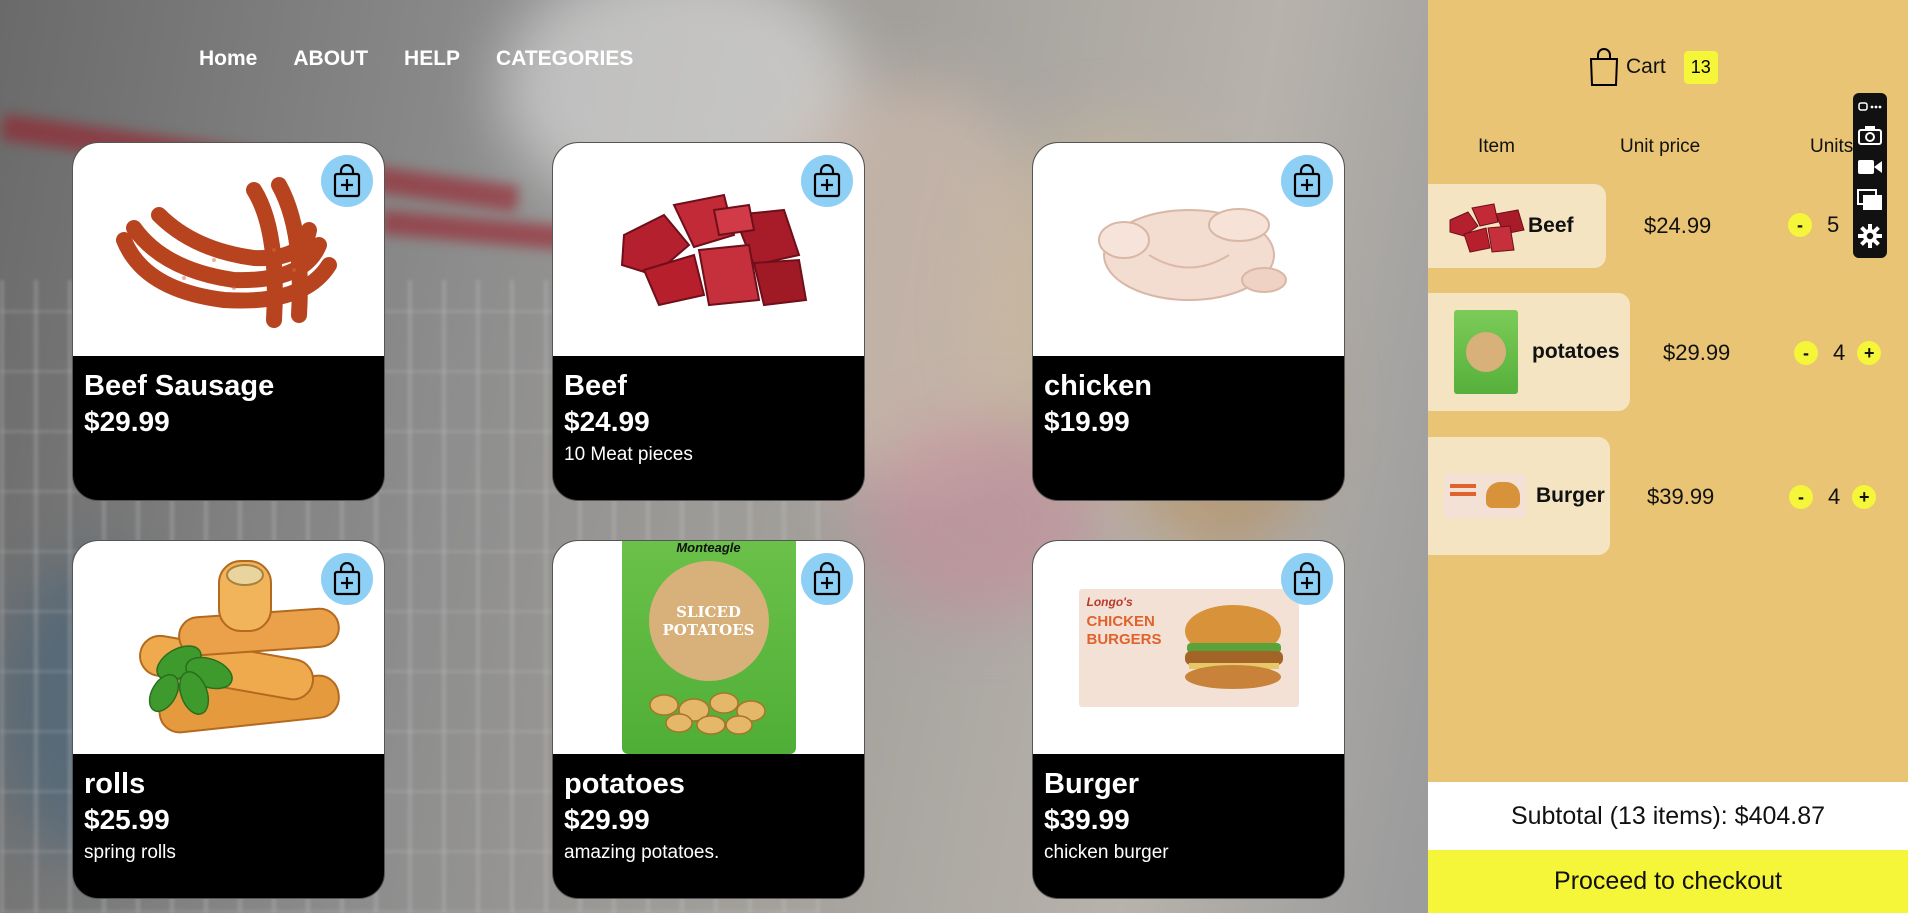 Image resolution: width=1908 pixels, height=913 pixels. What do you see at coordinates (1087, 819) in the screenshot?
I see `product-price: $39.99` at bounding box center [1087, 819].